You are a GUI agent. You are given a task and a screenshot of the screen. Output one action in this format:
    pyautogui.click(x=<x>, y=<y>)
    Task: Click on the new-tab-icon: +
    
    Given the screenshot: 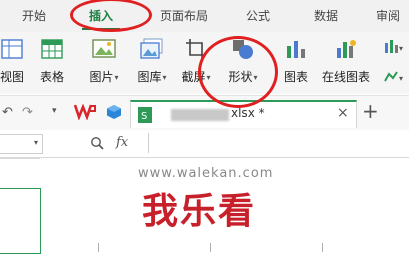 What is the action you would take?
    pyautogui.click(x=370, y=111)
    